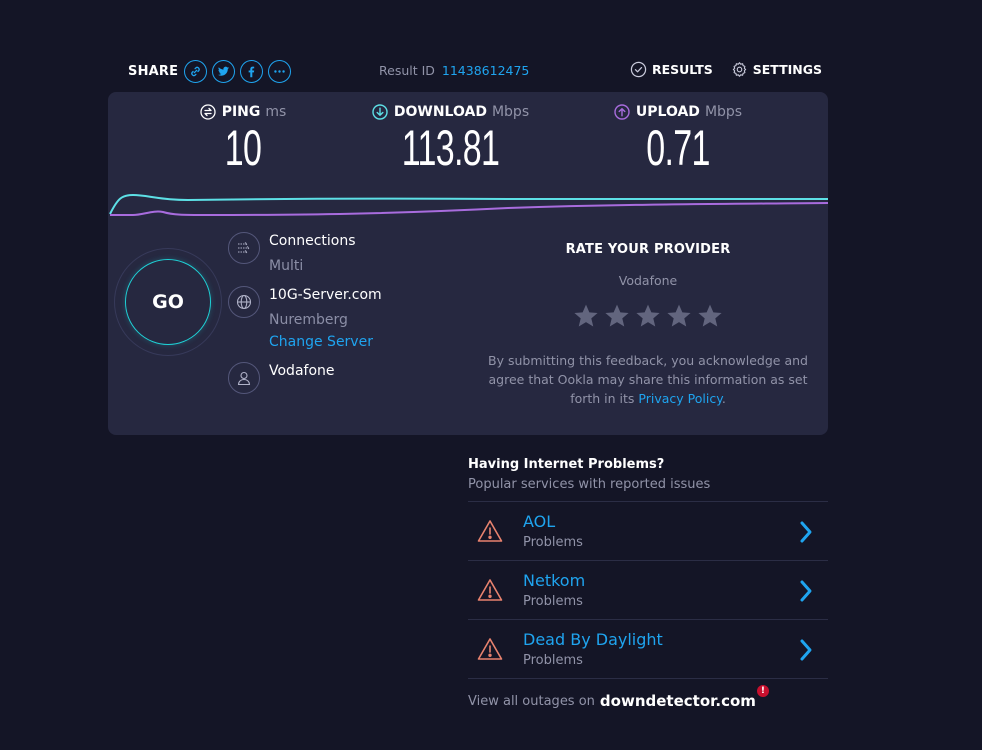  What do you see at coordinates (787, 69) in the screenshot?
I see `settings-label: SETTINGS` at bounding box center [787, 69].